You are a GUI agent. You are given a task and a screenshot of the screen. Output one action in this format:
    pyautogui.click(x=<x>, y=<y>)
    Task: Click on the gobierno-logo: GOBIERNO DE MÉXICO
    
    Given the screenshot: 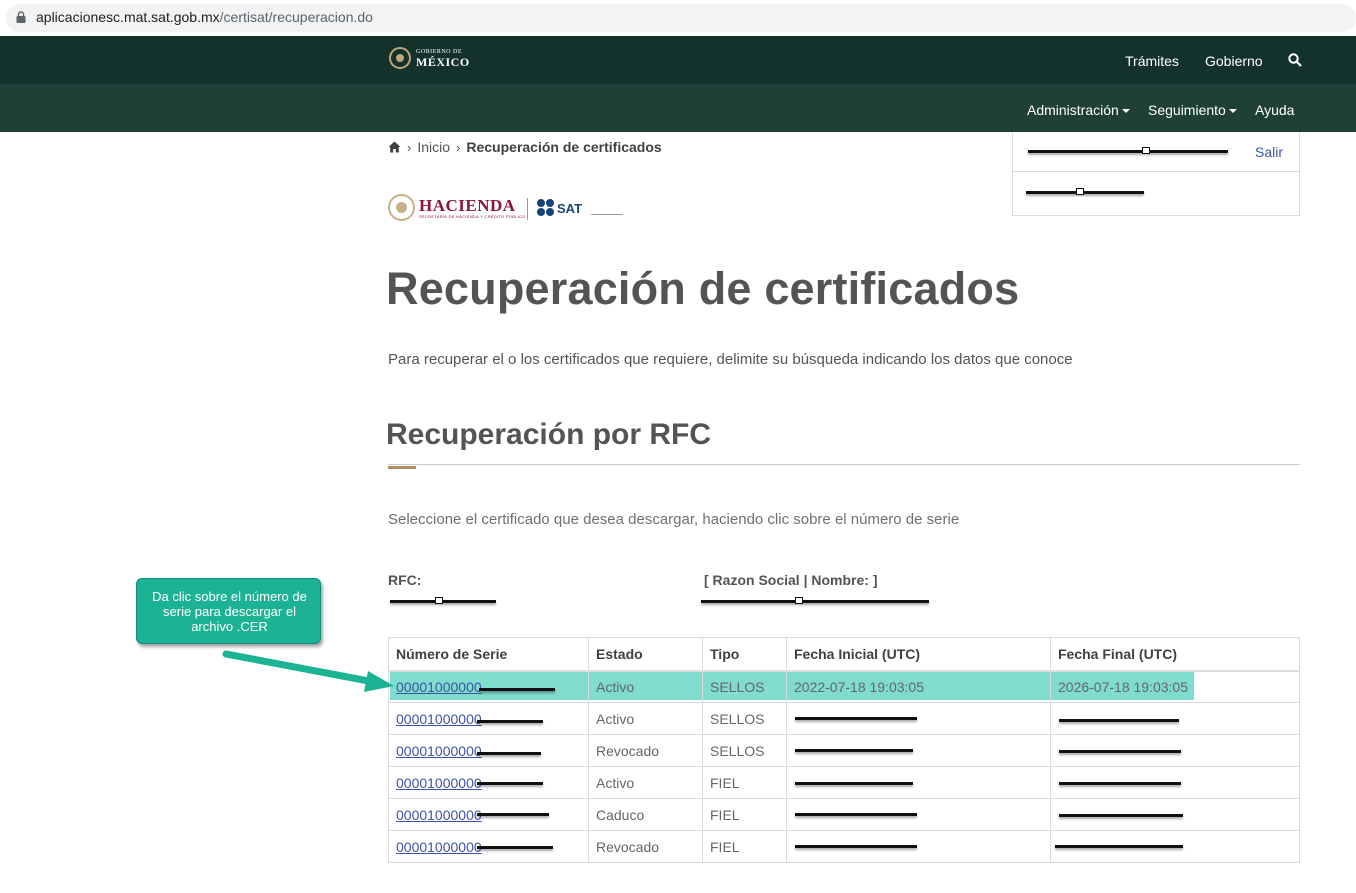 What is the action you would take?
    pyautogui.click(x=429, y=58)
    